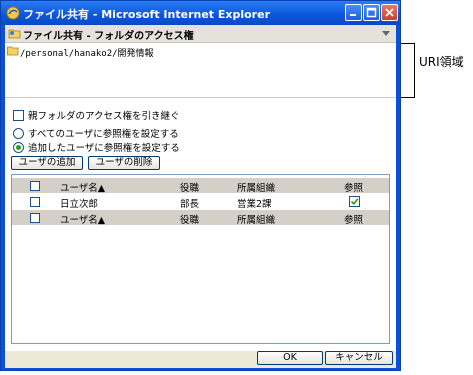  I want to click on title-bar: ファイル共有 - Microsoft Internet Explorer, so click(200, 13).